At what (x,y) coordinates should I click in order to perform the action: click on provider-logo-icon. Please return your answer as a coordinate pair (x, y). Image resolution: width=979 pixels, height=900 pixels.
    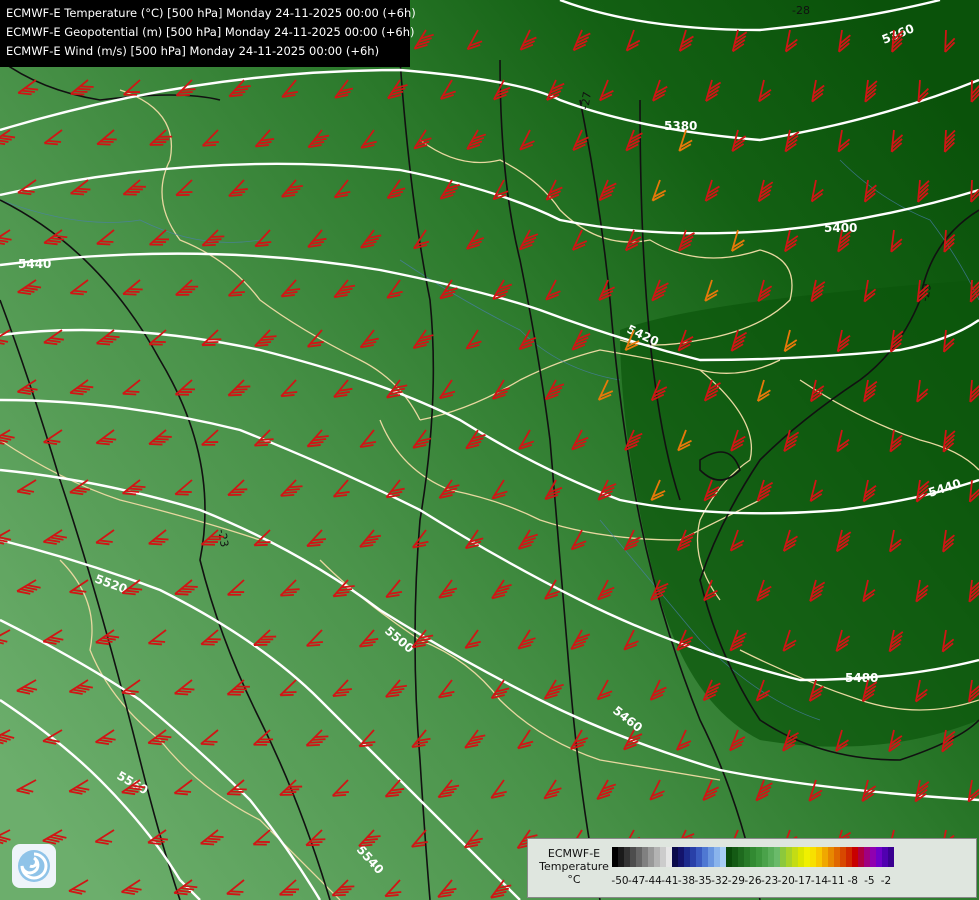
    Looking at the image, I should click on (34, 866).